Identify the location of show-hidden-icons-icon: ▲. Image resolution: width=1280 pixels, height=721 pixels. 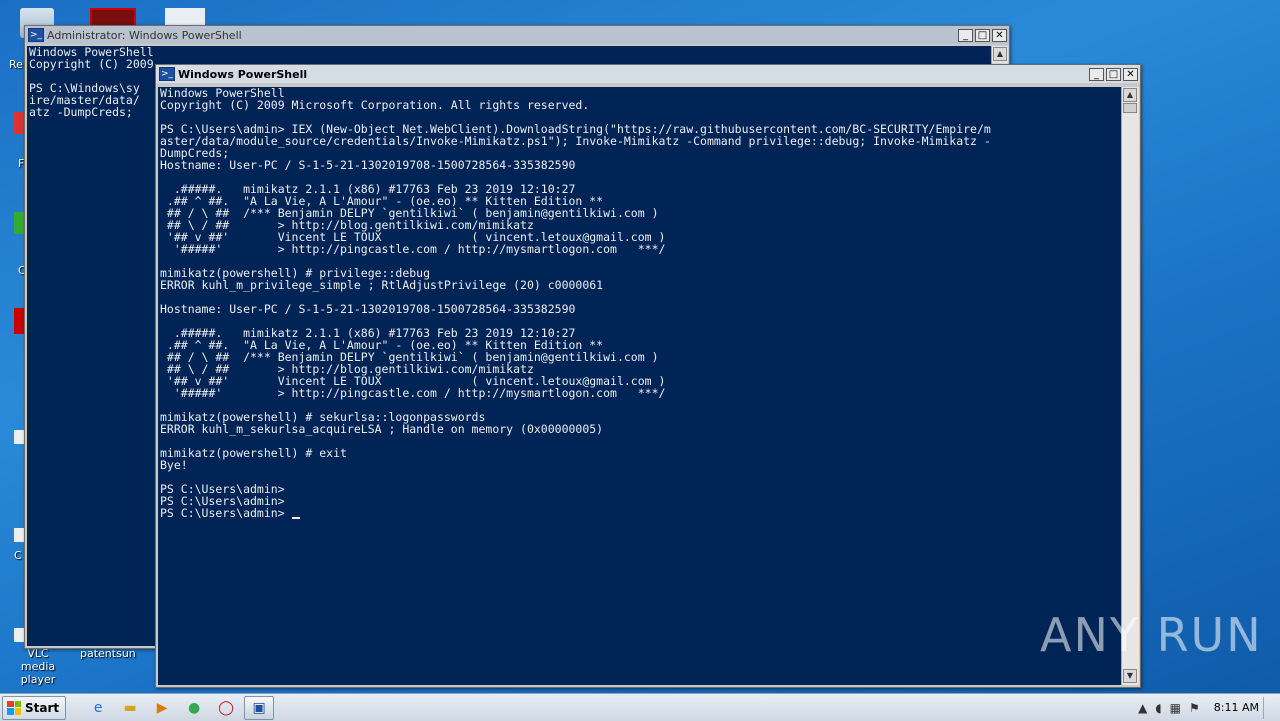
(1142, 708).